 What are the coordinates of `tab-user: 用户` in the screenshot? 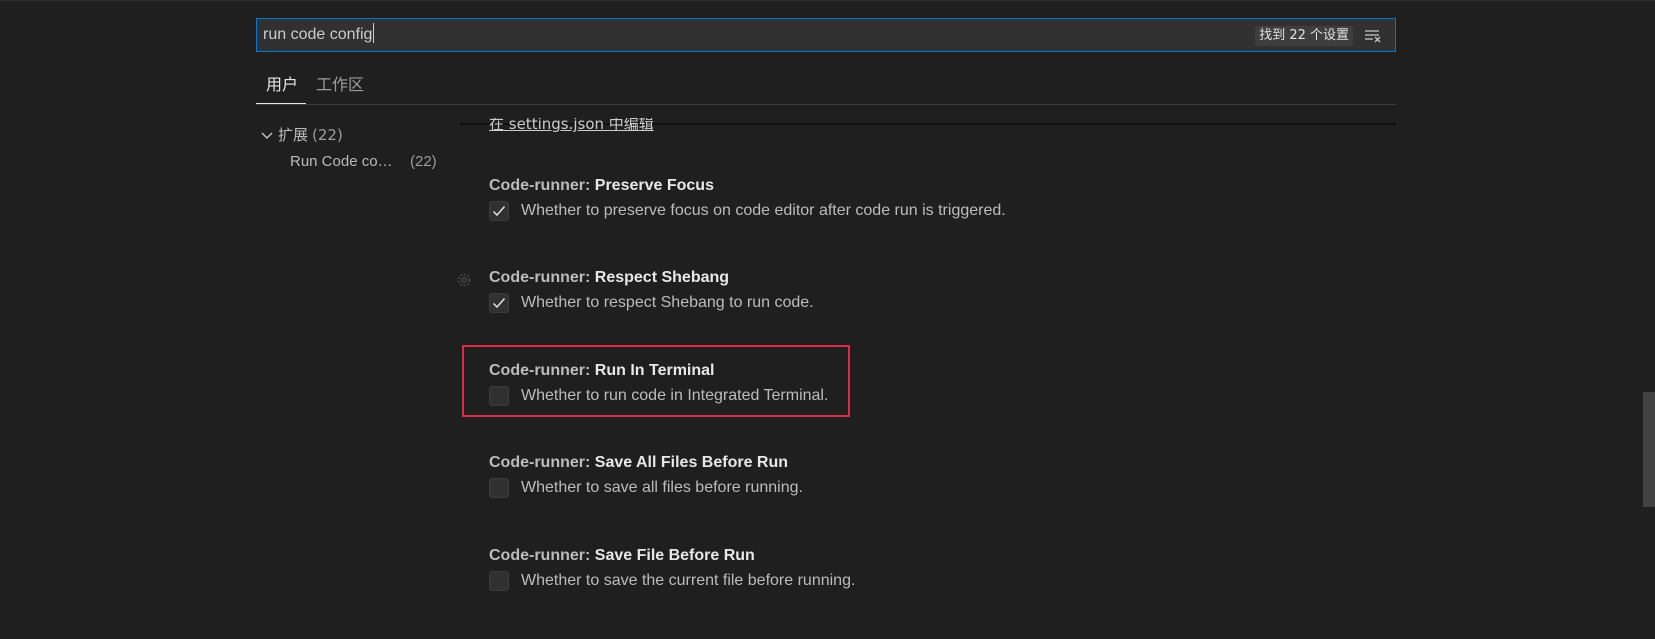 It's located at (282, 86).